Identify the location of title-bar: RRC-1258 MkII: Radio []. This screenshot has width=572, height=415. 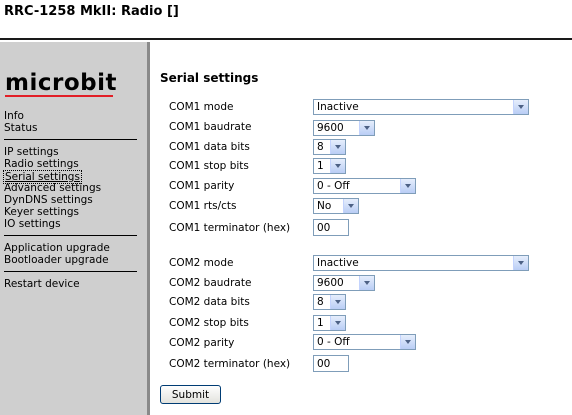
(286, 20).